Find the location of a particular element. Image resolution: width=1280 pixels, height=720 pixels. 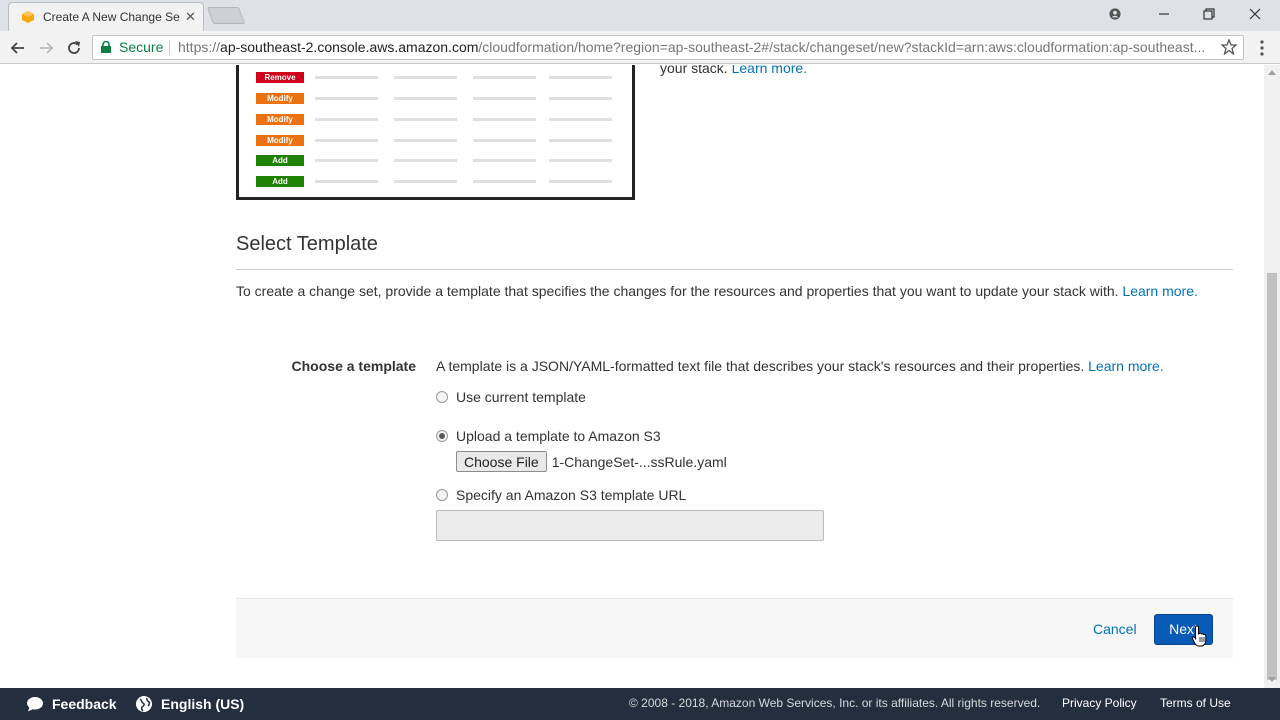

radio-use-current-template: Use current template is located at coordinates (511, 397).